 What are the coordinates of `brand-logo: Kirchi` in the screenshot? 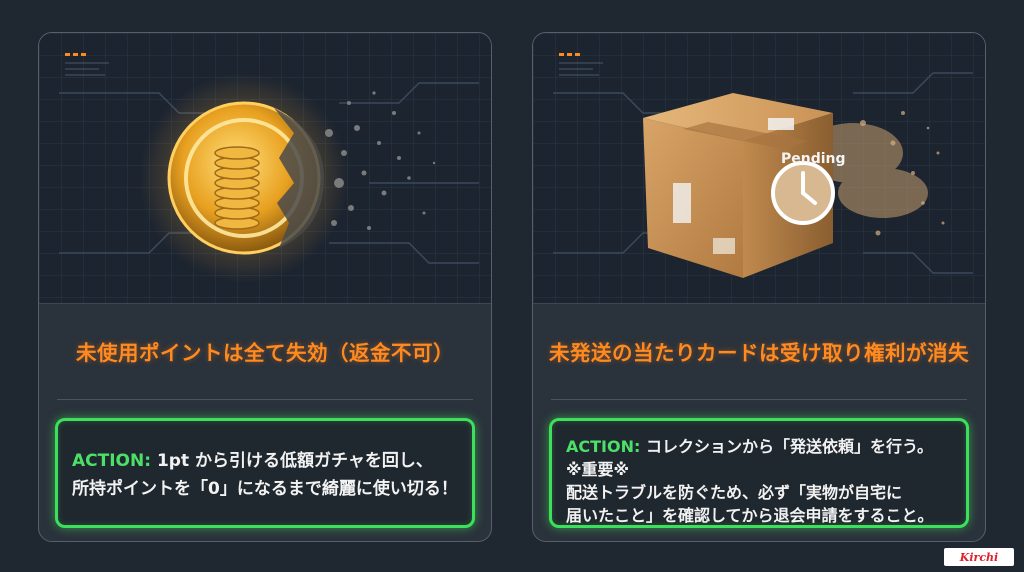 It's located at (979, 557).